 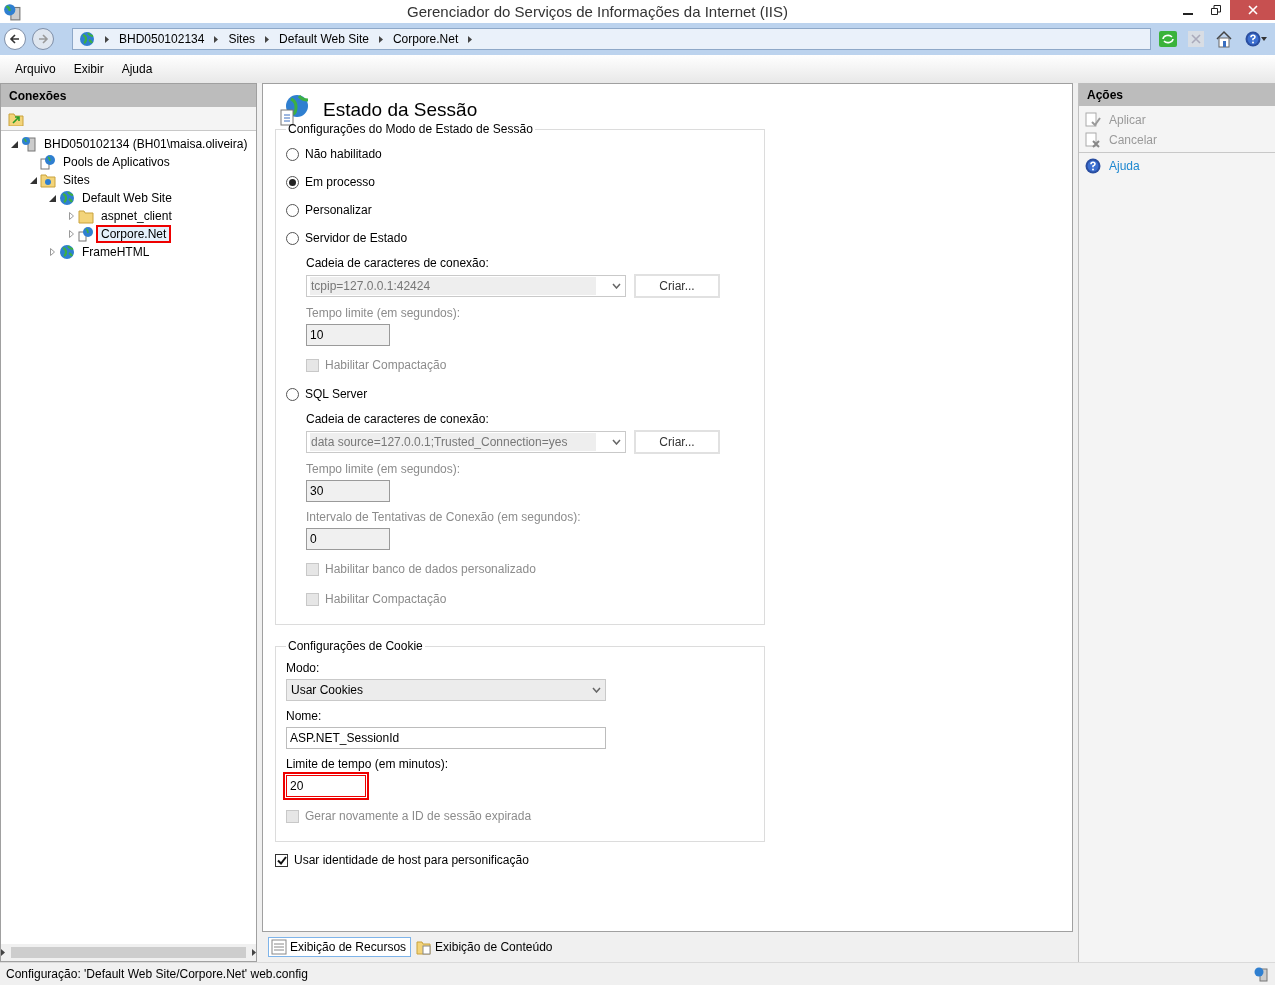 I want to click on tree-item: BHD050102134 (BH01\maisa.oliveira), so click(x=146, y=144).